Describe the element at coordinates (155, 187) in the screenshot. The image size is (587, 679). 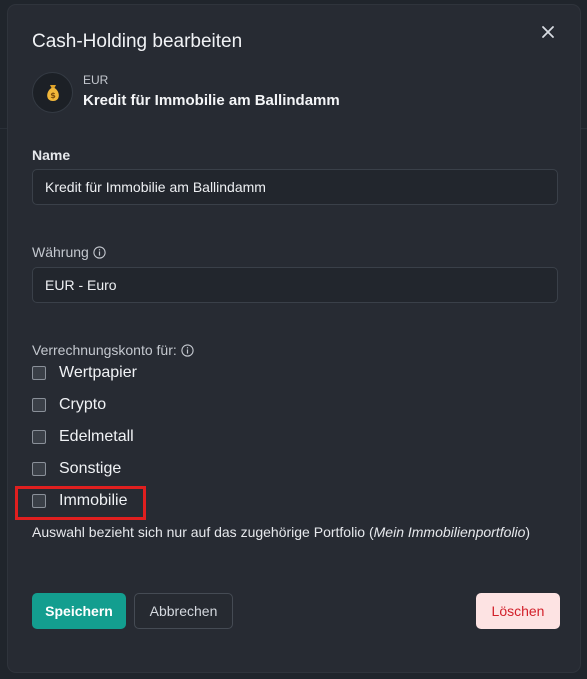
I see `name-input-value: Kredit für Immobilie am Ballindamm` at that location.